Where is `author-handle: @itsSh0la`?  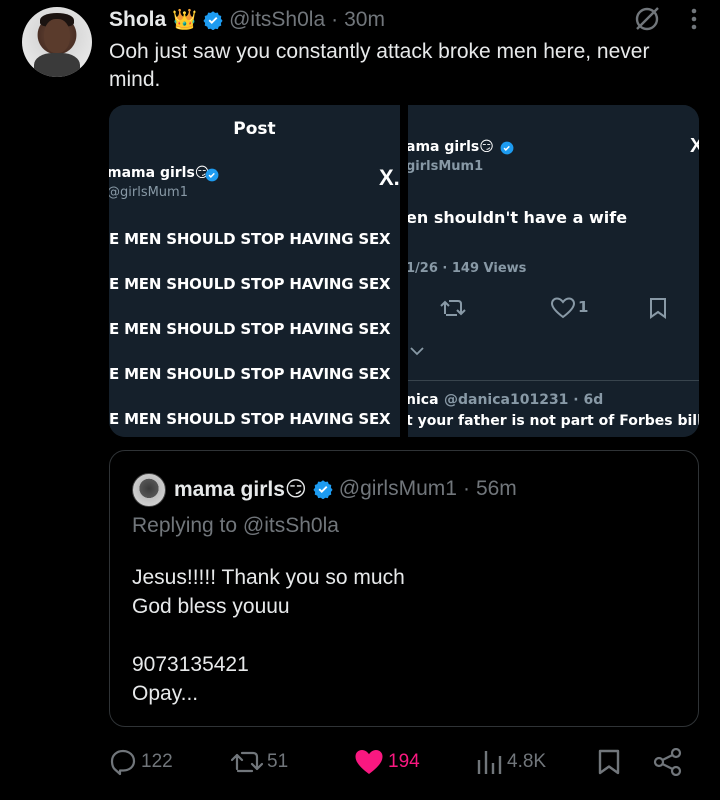 author-handle: @itsSh0la is located at coordinates (277, 20).